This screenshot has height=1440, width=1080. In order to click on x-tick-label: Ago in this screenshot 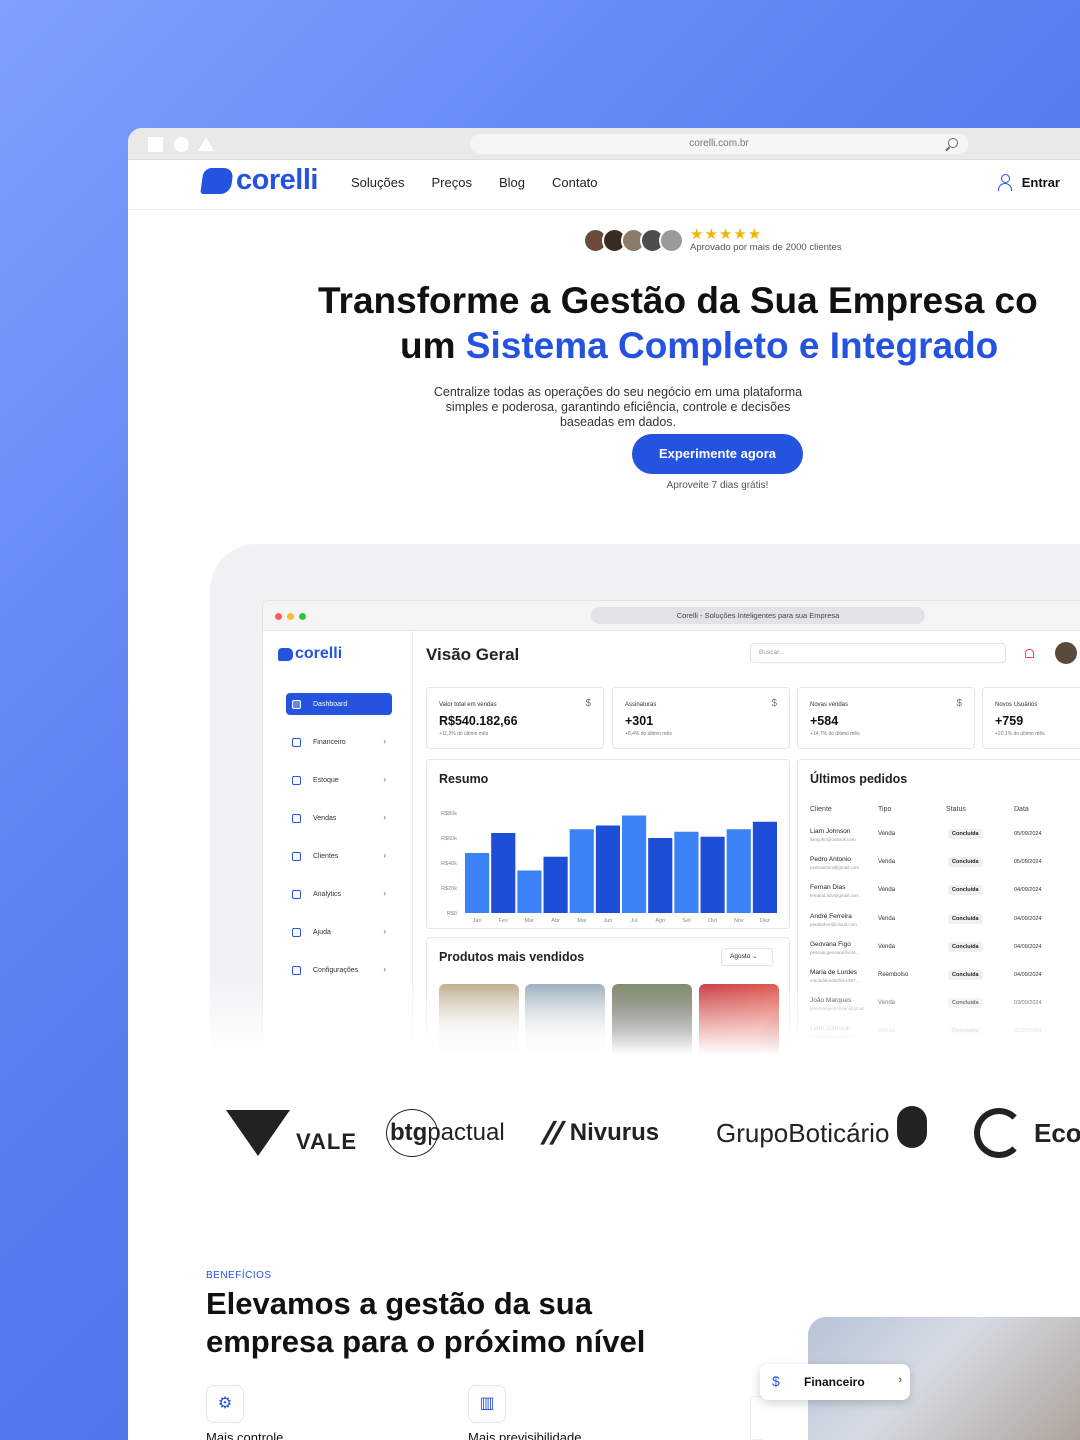, I will do `click(660, 921)`.